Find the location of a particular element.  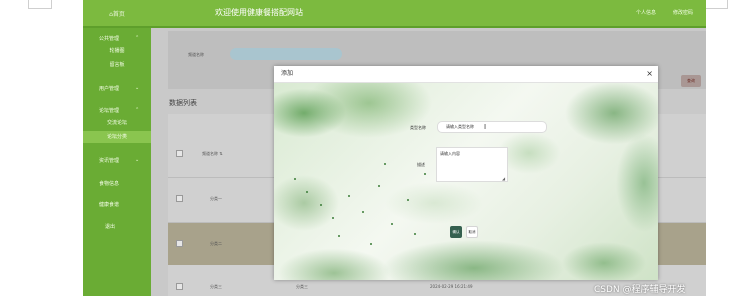

sidebar-item-label: 健康食谱 is located at coordinates (109, 205).